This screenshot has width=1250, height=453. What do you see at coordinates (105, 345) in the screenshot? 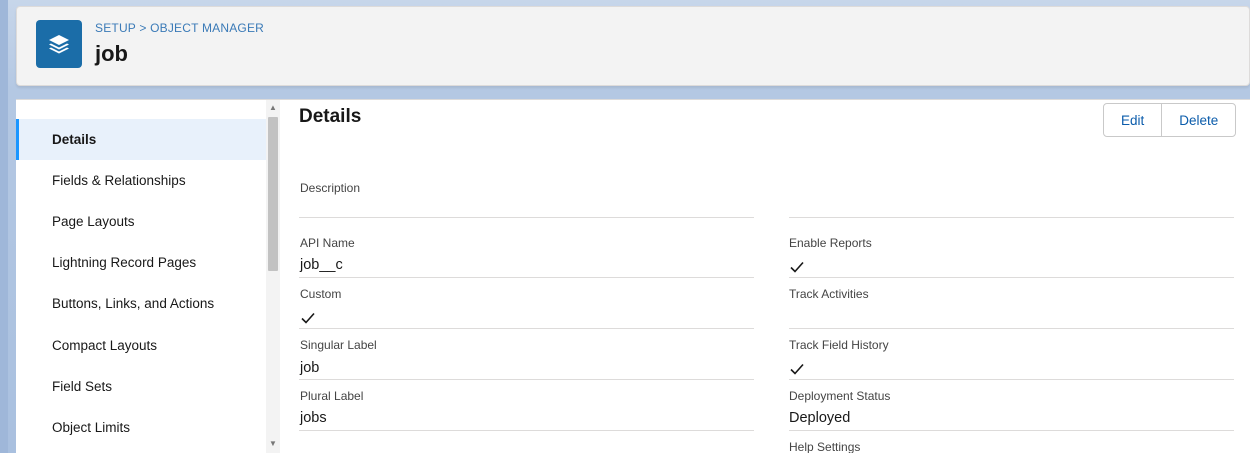
I see `sidebar-item-label: Compact Layouts` at bounding box center [105, 345].